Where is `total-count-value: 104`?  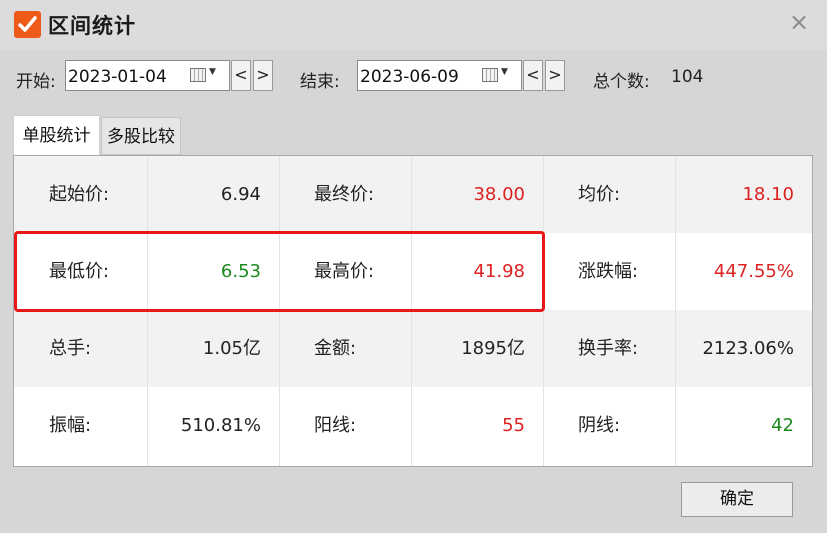
total-count-value: 104 is located at coordinates (687, 77).